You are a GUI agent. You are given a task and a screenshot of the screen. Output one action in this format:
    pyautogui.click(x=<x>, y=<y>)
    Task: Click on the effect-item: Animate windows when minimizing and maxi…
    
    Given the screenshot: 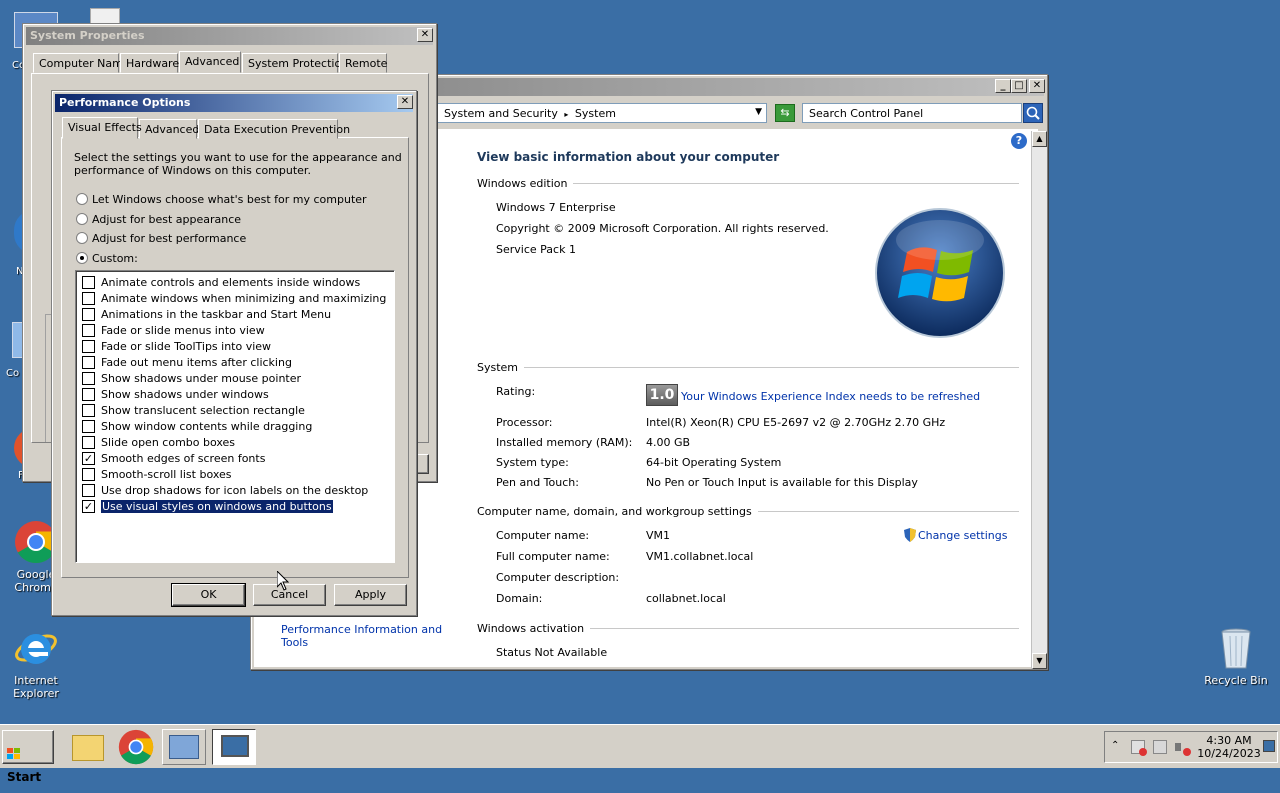 What is the action you would take?
    pyautogui.click(x=234, y=298)
    